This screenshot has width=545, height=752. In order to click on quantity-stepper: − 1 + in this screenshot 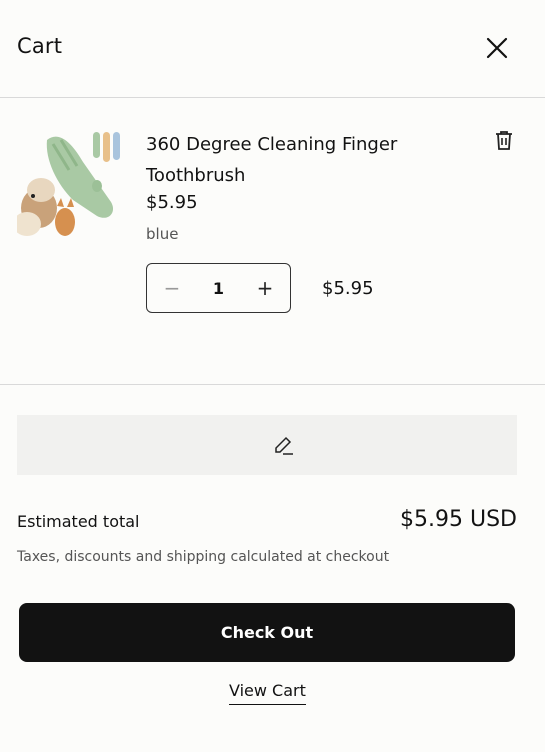, I will do `click(218, 288)`.